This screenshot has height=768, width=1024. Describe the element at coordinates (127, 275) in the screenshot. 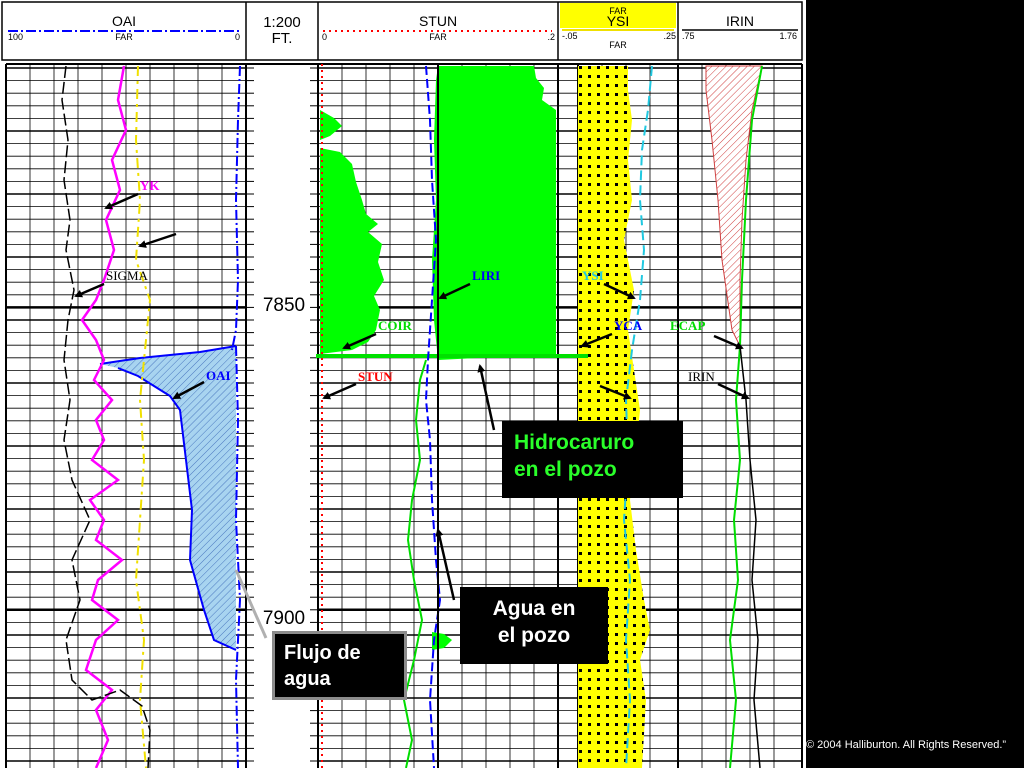

I see `sigma-label: SIGMA` at that location.